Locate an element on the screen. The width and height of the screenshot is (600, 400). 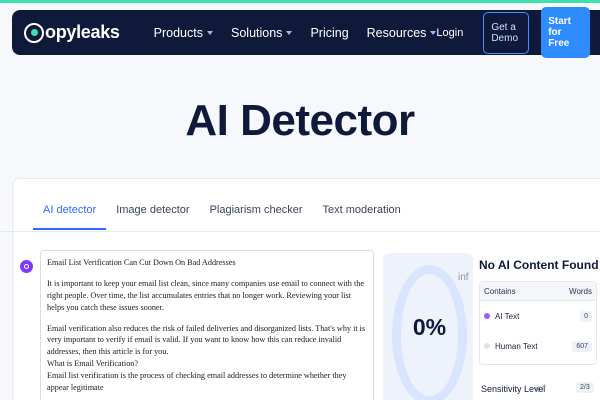
main-menu: Products Solutions Pricing Resources is located at coordinates (295, 33).